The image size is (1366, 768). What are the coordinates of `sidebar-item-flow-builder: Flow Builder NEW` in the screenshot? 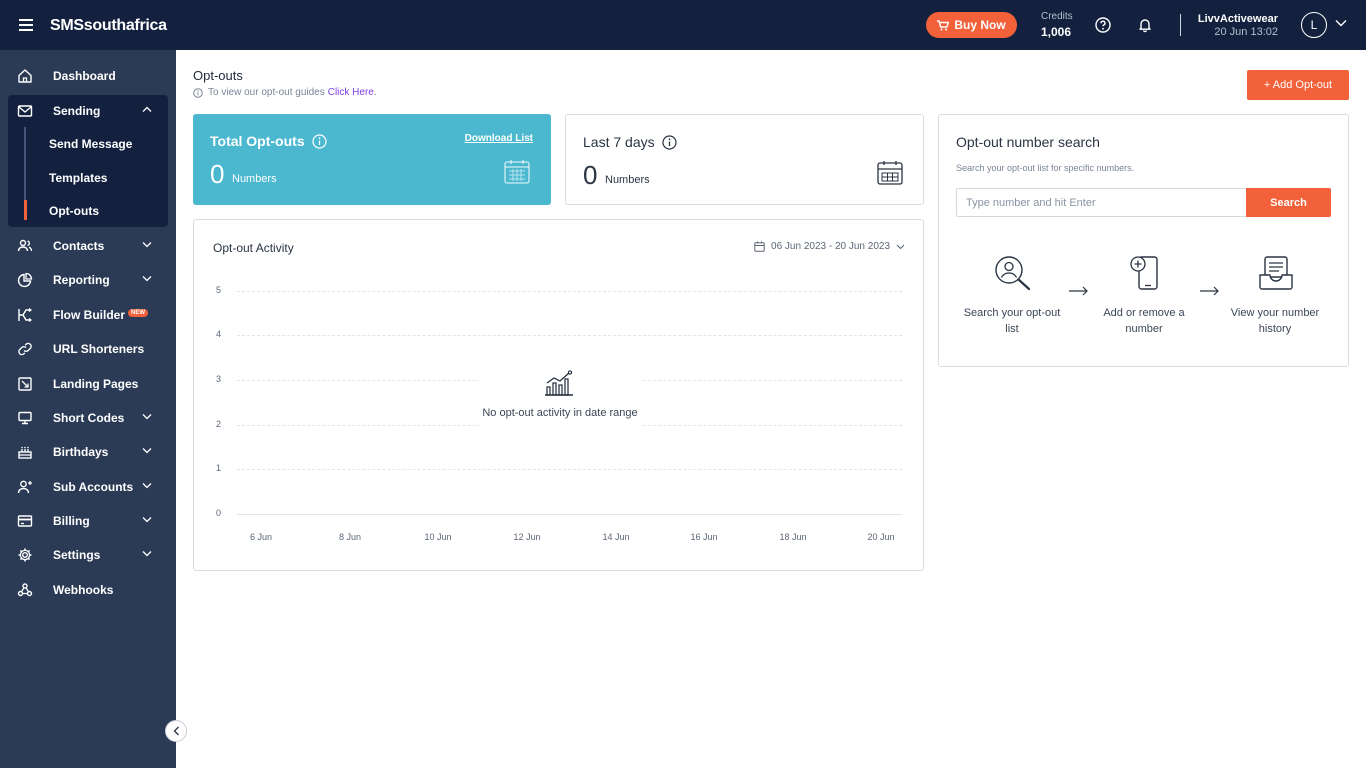 It's located at (88, 315).